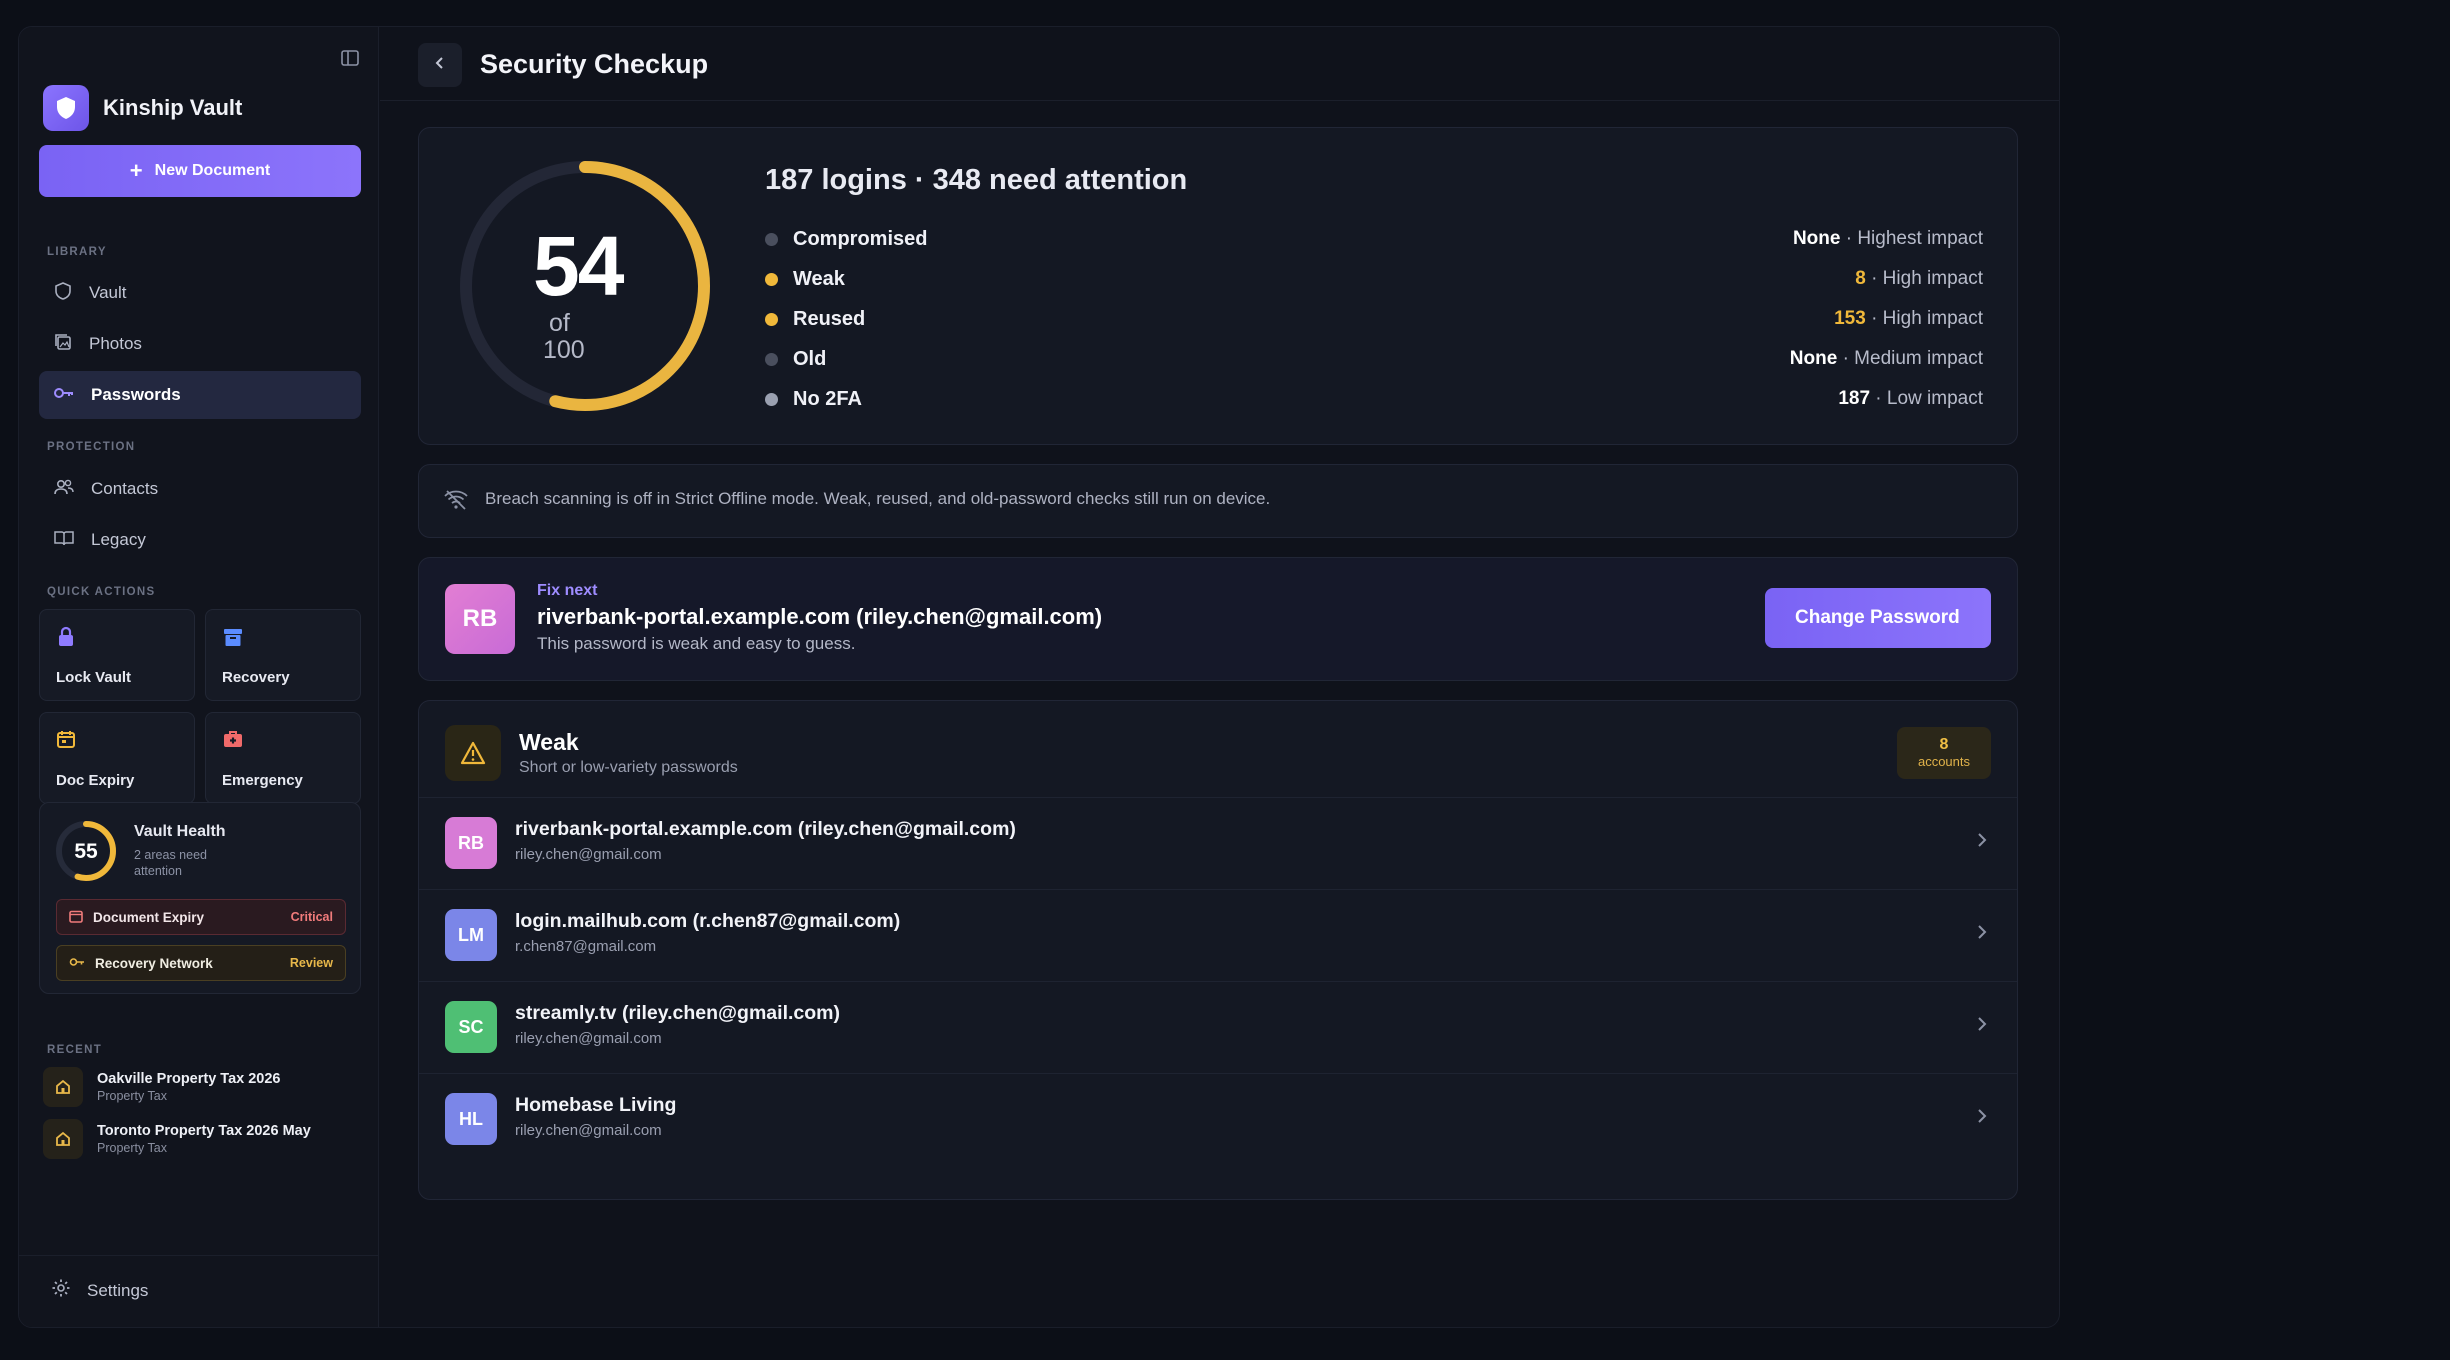  I want to click on risk-row-compromised: Compromised None · Highest impact, so click(1374, 239).